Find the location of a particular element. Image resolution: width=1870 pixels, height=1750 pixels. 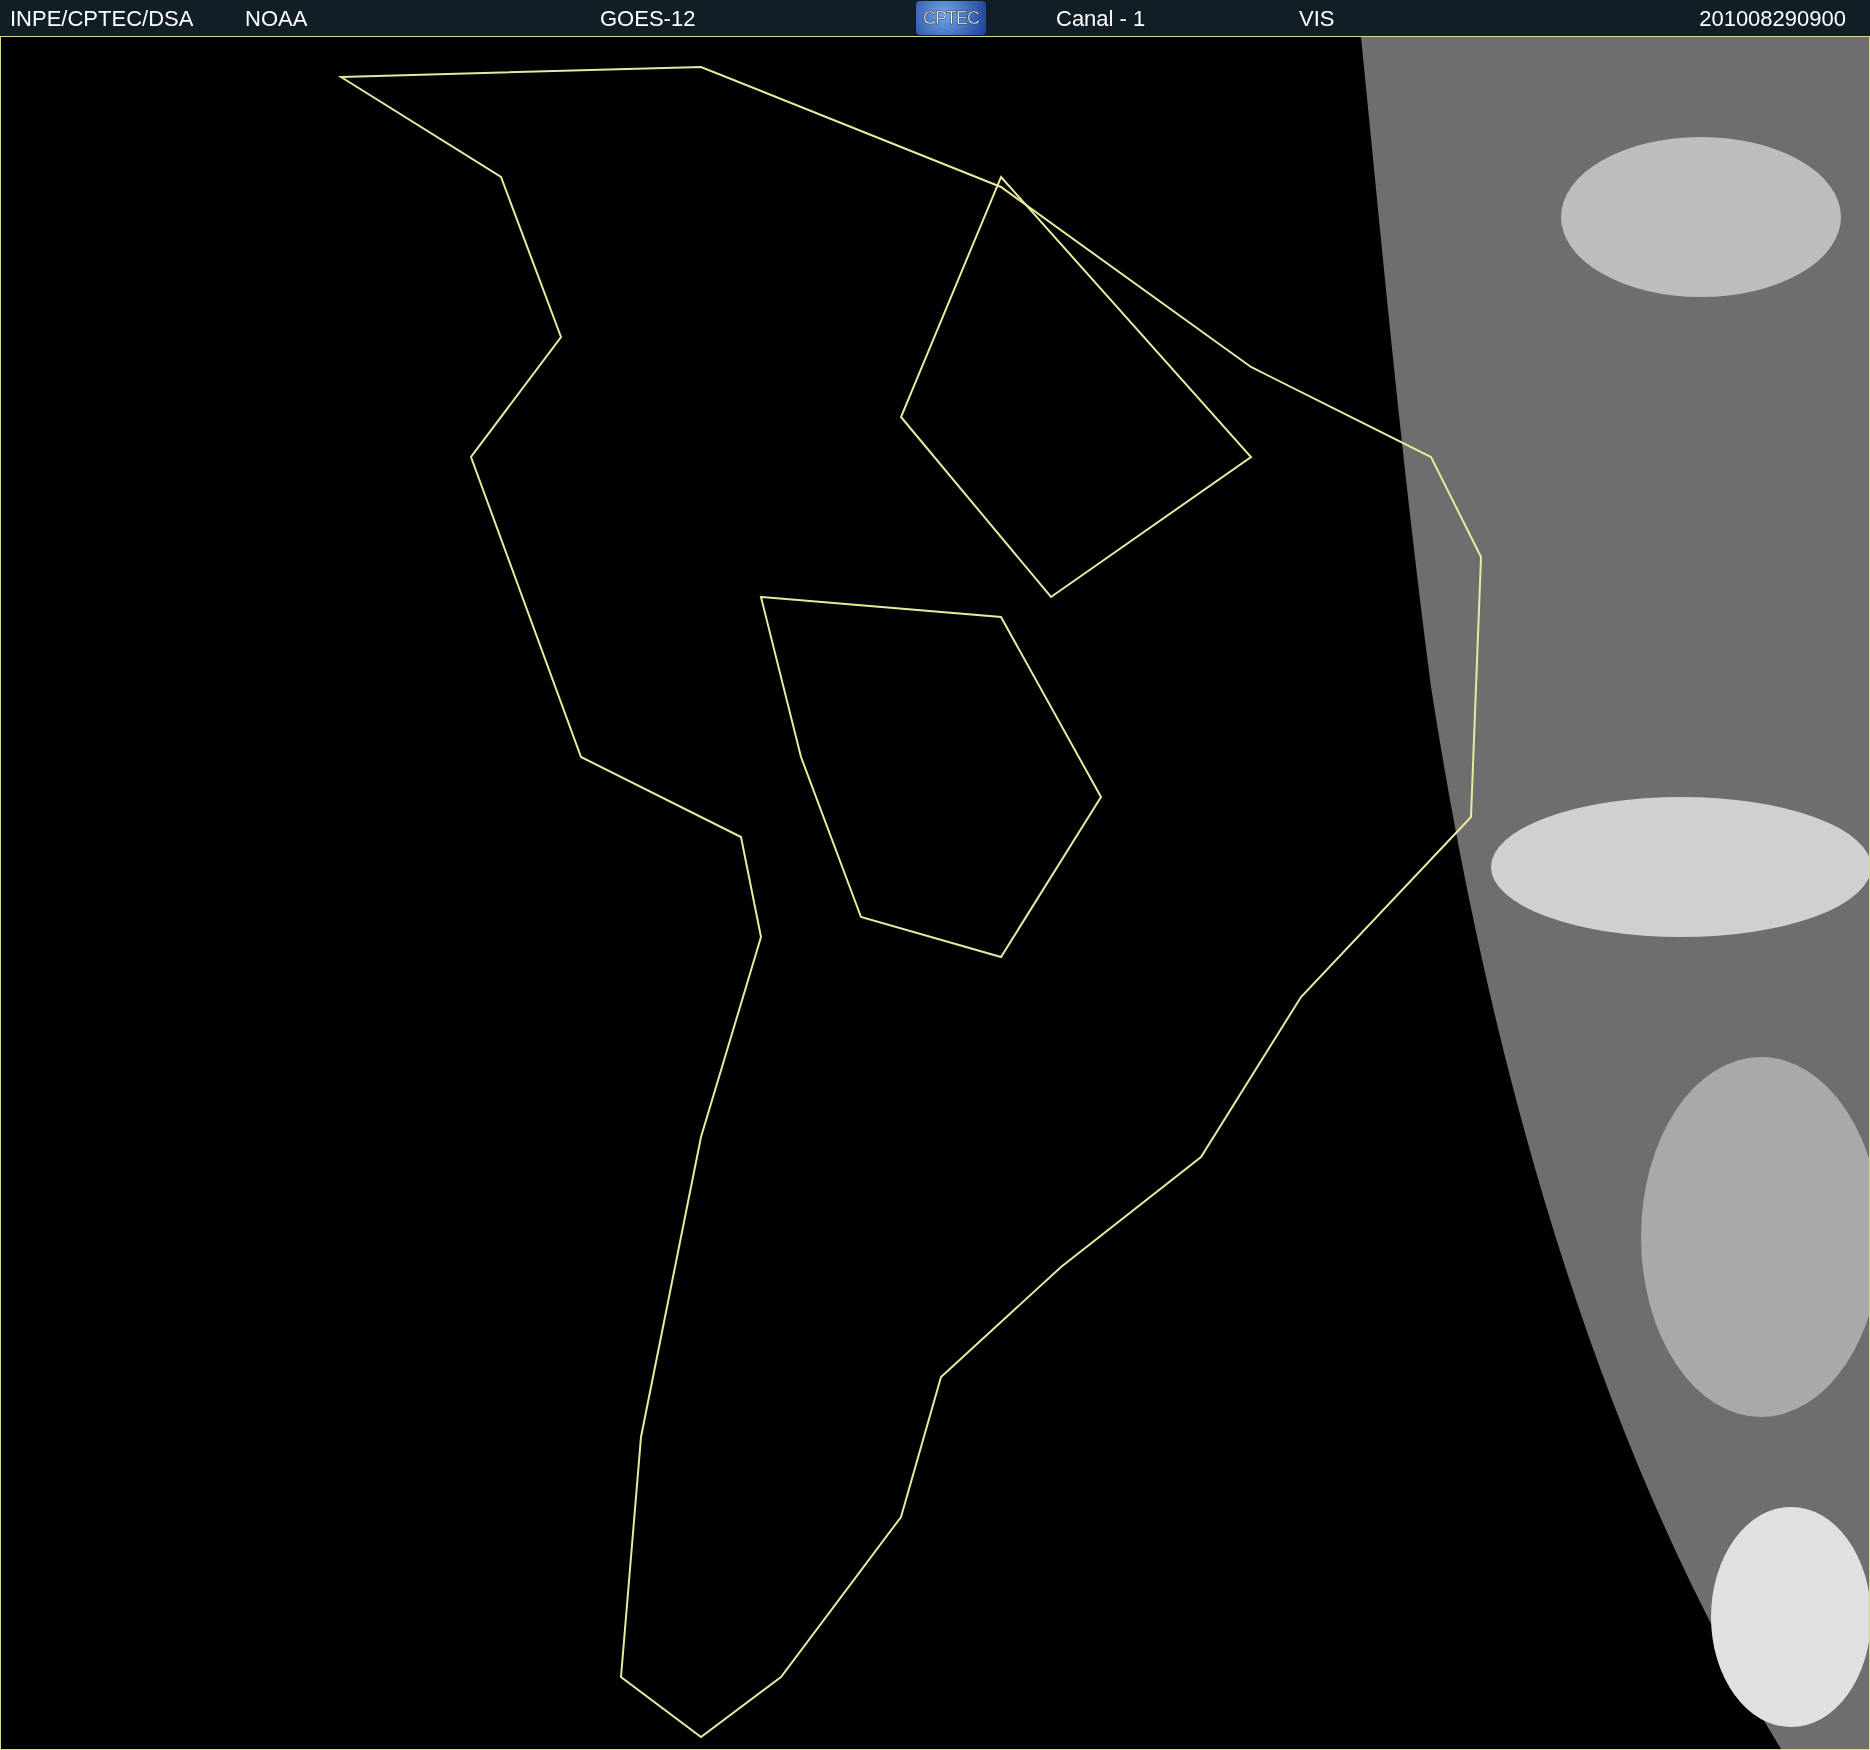

header-label: NOAA is located at coordinates (277, 18).